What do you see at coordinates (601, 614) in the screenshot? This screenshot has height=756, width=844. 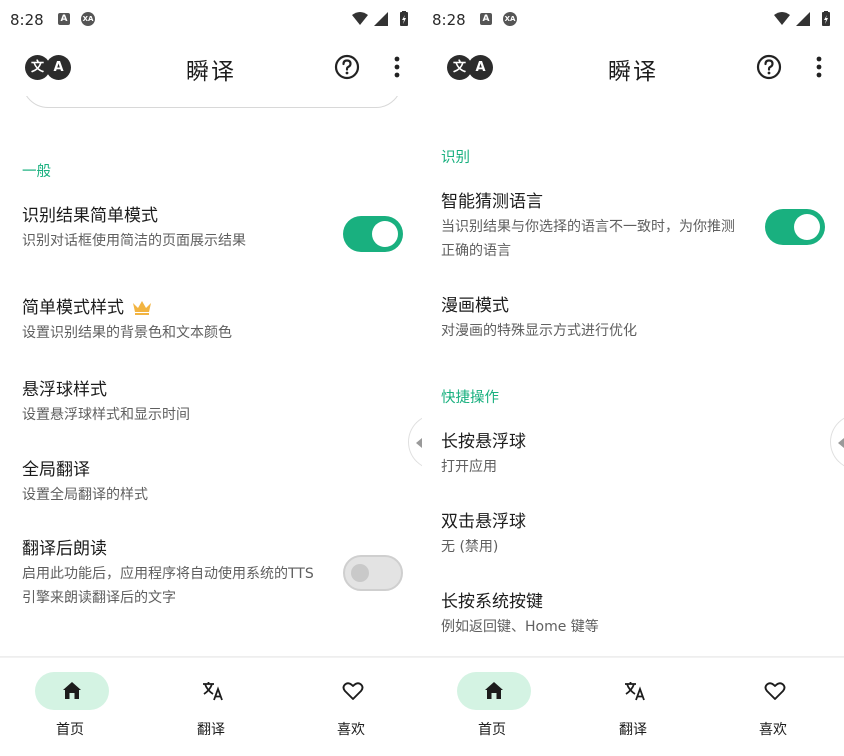 I see `setting-long-press-system-key: 长按系统按键 例如返回键、Home 键等` at bounding box center [601, 614].